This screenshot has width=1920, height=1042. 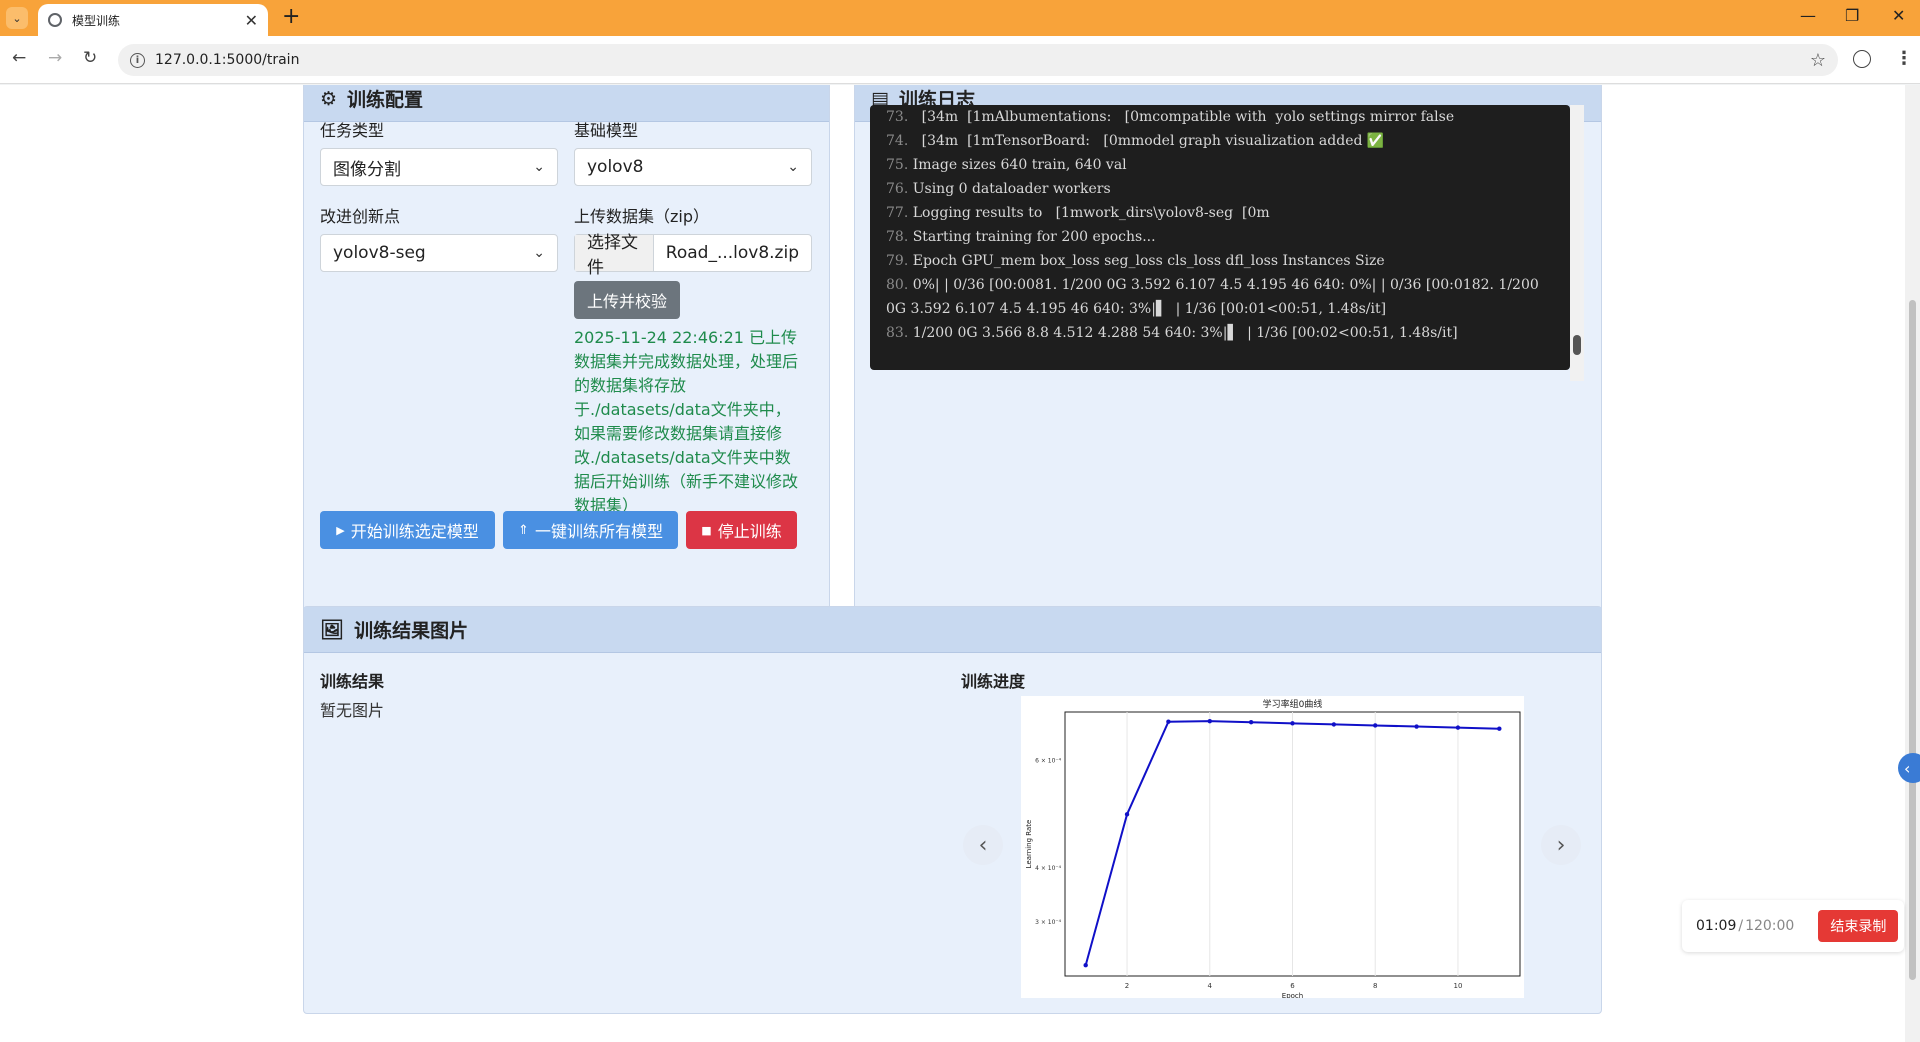 I want to click on carousel-next-button: ›, so click(x=1561, y=845).